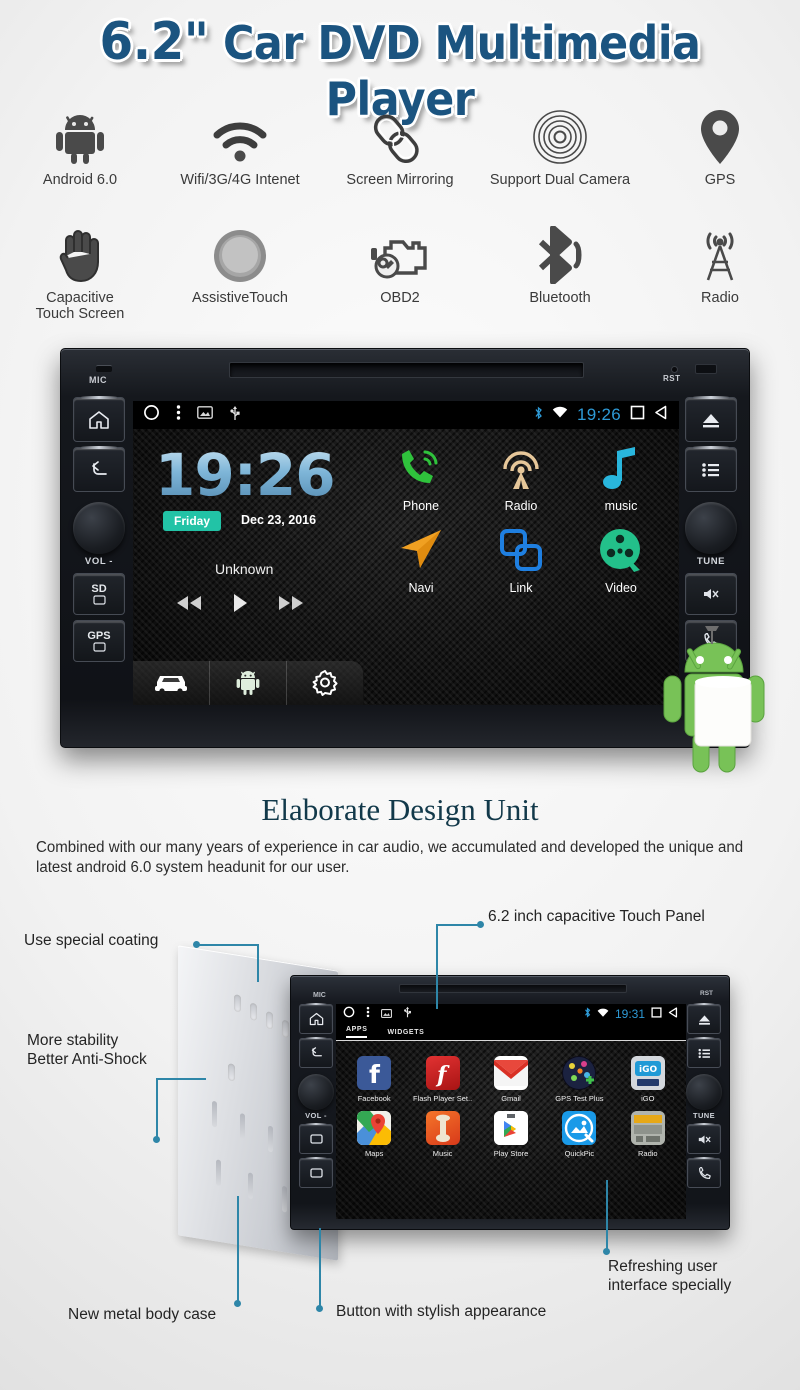 Image resolution: width=800 pixels, height=1390 pixels. Describe the element at coordinates (647, 1073) in the screenshot. I see `igo-icon: iGO` at that location.